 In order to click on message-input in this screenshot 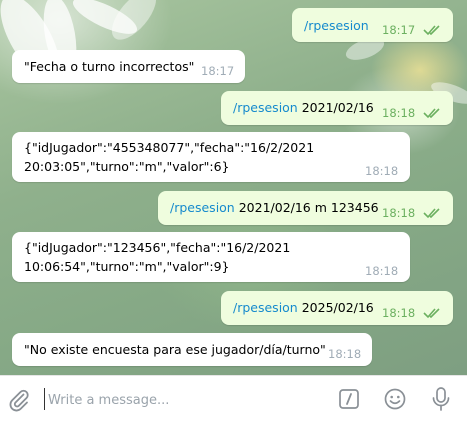, I will do `click(176, 400)`.